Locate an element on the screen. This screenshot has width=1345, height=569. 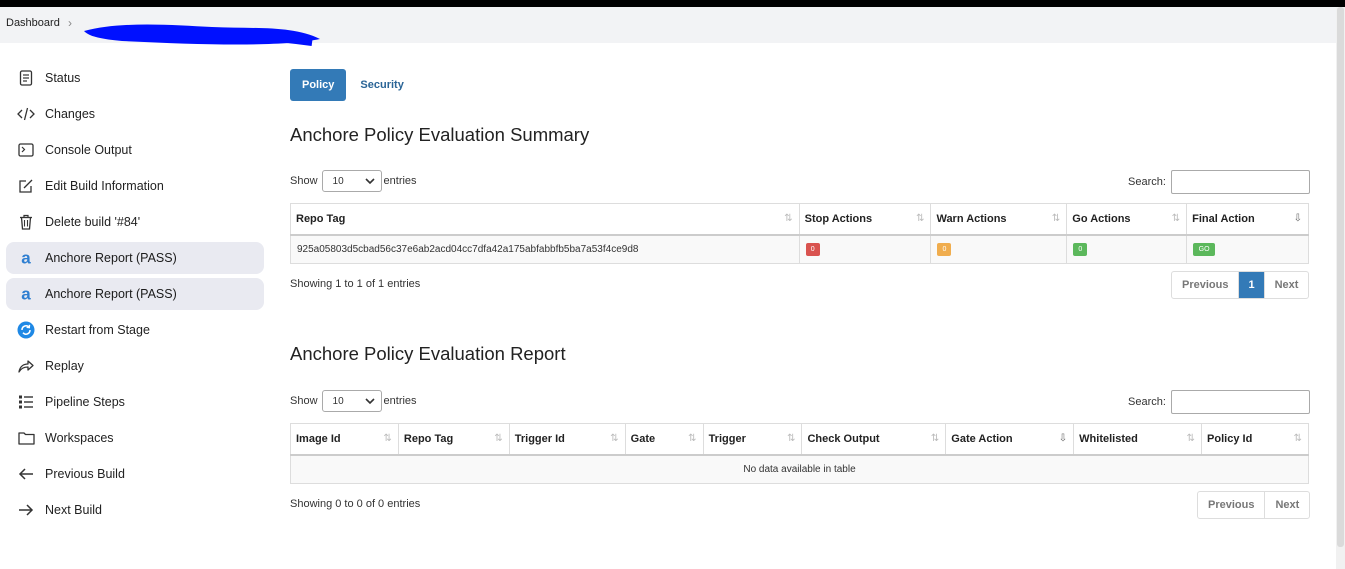
sidebar-item-workspaces: Workspaces is located at coordinates (135, 438).